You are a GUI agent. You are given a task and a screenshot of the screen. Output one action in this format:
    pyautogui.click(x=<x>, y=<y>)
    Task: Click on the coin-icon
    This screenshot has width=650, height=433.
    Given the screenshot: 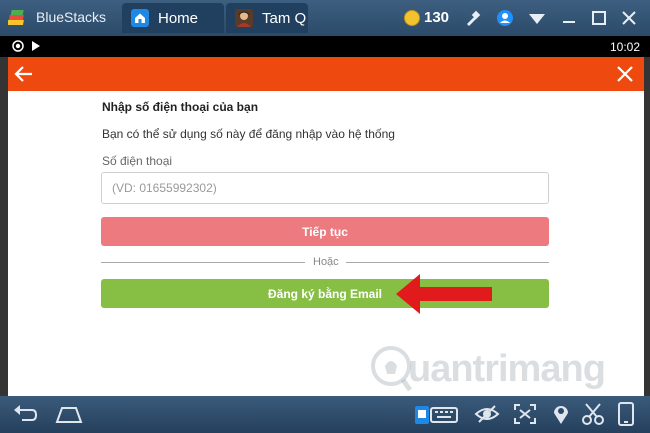 What is the action you would take?
    pyautogui.click(x=412, y=18)
    